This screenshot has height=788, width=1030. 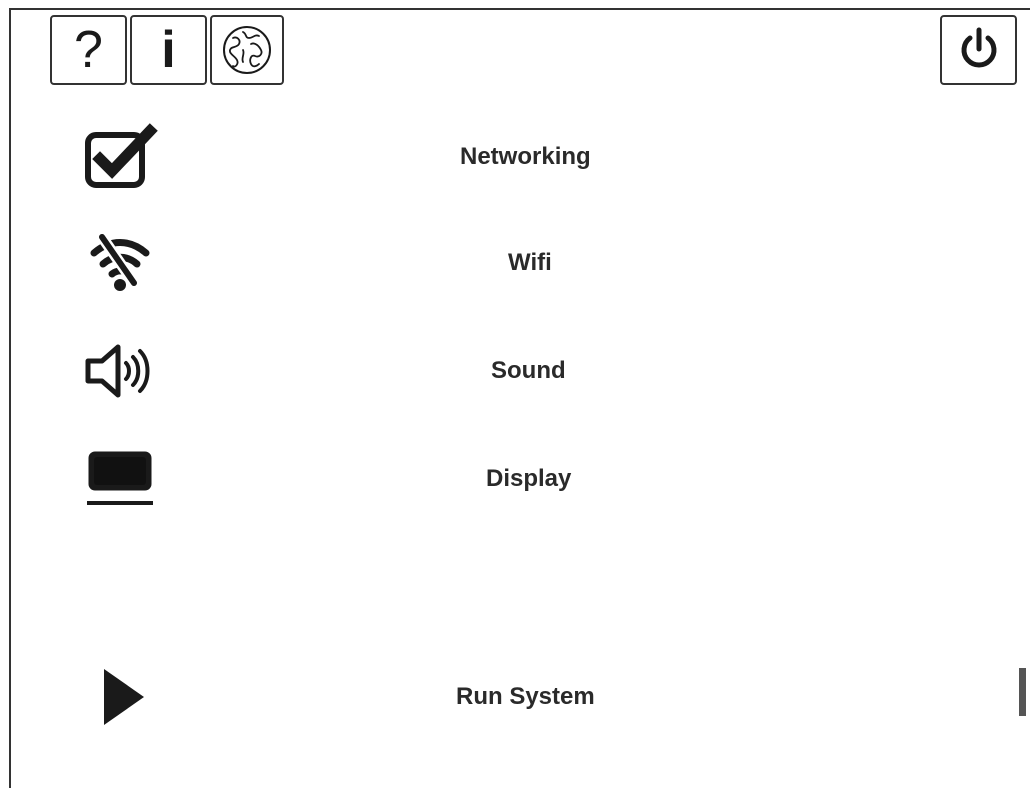 I want to click on menu-item-display: Display, so click(x=535, y=479).